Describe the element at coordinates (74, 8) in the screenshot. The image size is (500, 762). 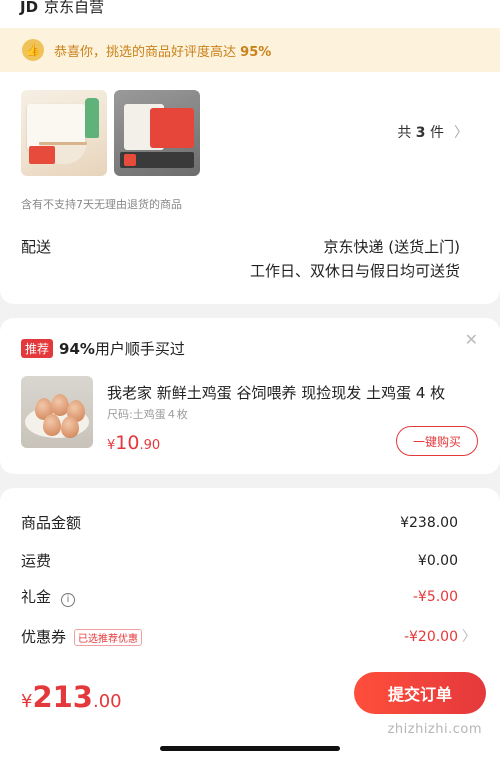
I see `shop-name: 京东自营` at that location.